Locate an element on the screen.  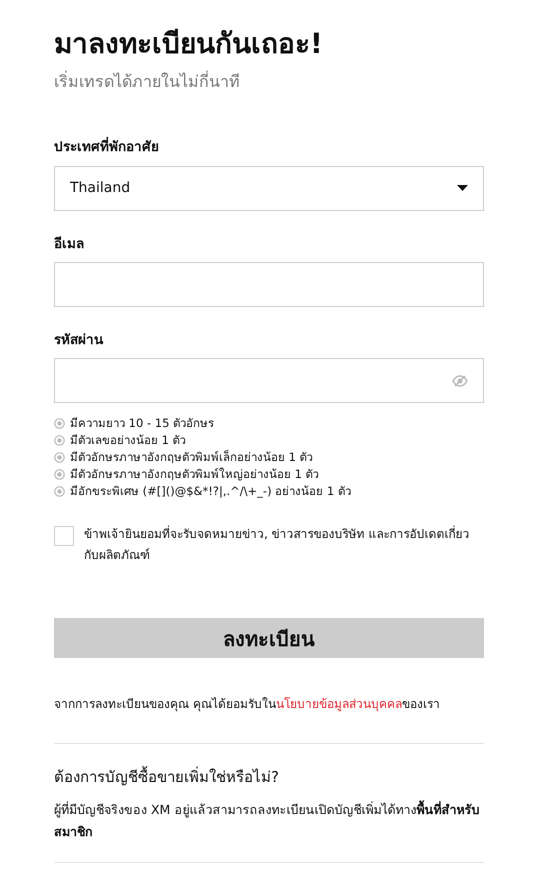
select-value: Thailand is located at coordinates (101, 188).